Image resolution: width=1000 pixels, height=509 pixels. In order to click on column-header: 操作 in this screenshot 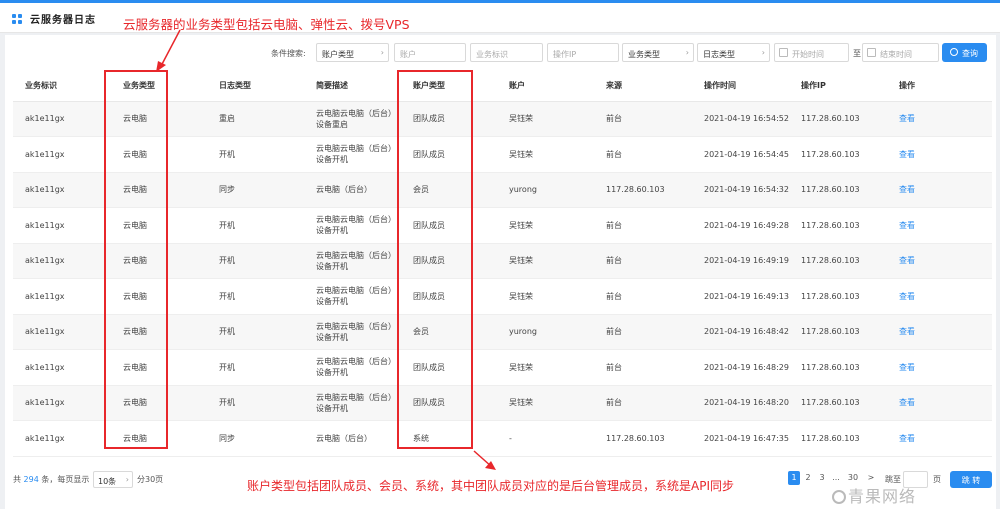, I will do `click(939, 86)`.